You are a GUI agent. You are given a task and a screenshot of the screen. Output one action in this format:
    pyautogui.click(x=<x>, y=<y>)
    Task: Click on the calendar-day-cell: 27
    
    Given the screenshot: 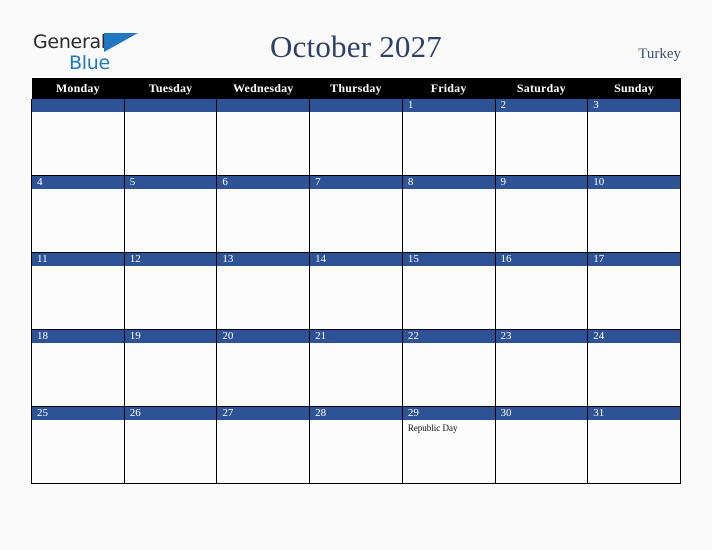 What is the action you would take?
    pyautogui.click(x=263, y=445)
    